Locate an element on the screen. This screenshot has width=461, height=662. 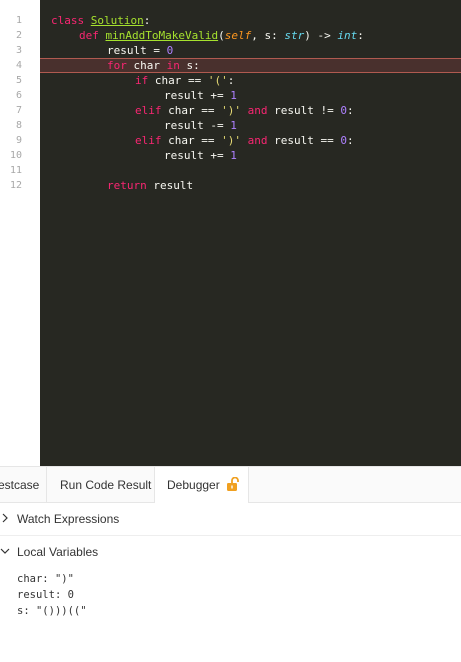
tab-debugger: Debugger is located at coordinates (201, 485).